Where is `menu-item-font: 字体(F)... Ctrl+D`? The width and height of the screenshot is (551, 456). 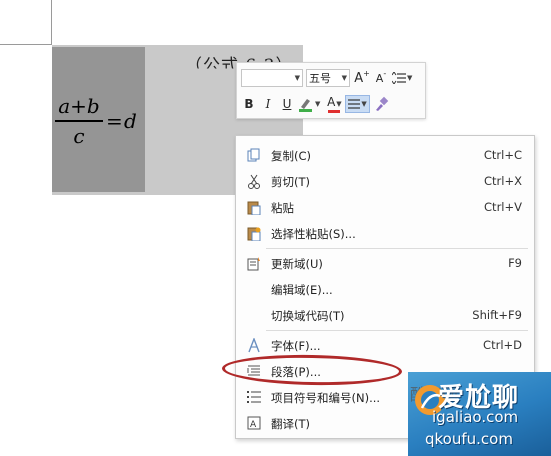
menu-item-font: 字体(F)... Ctrl+D is located at coordinates (385, 345).